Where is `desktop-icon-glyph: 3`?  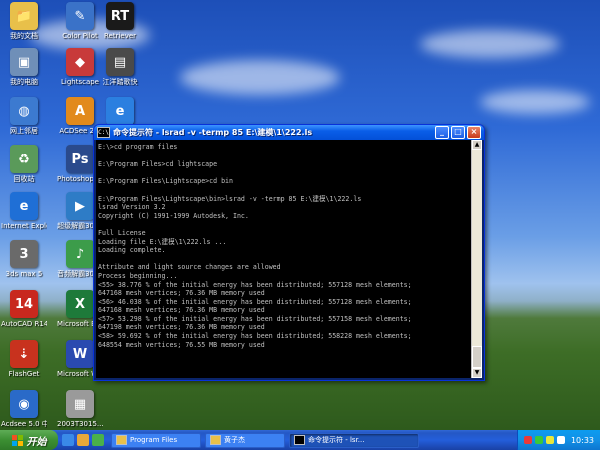 desktop-icon-glyph: 3 is located at coordinates (24, 254).